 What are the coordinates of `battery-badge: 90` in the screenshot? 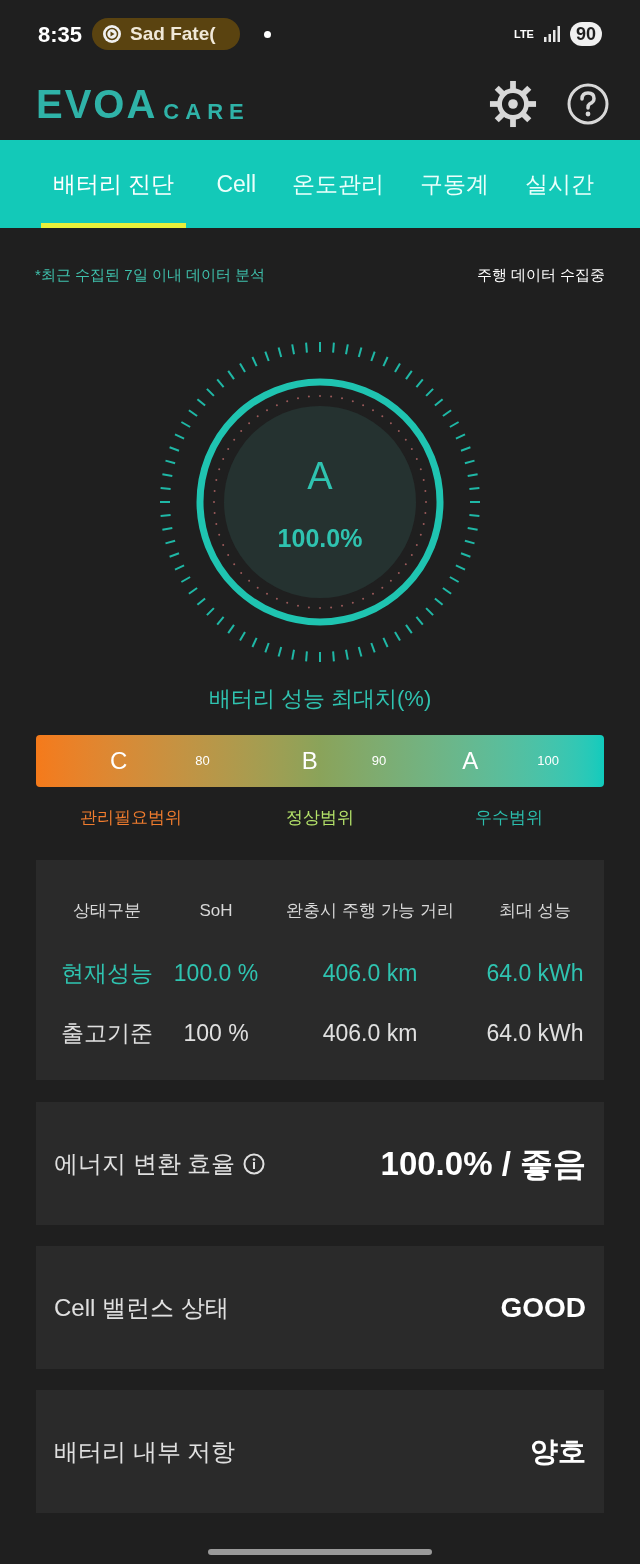 It's located at (585, 34).